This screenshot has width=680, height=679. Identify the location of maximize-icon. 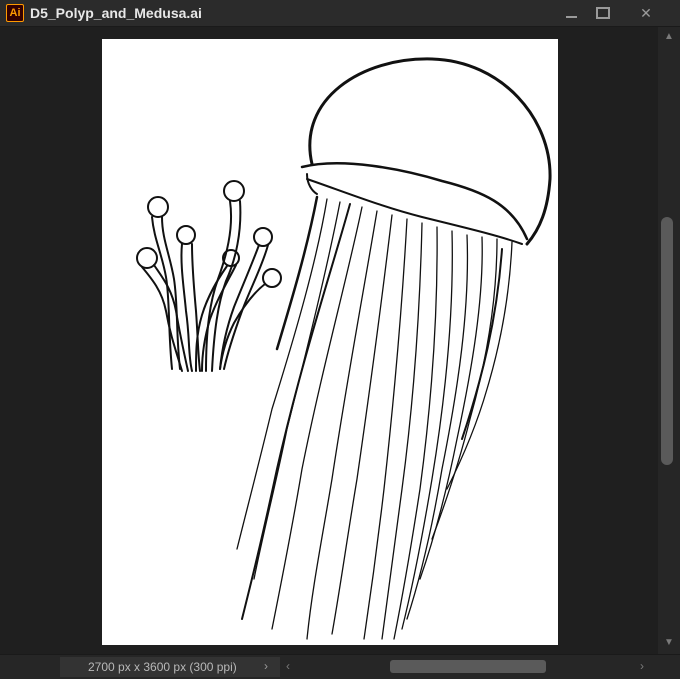
(603, 13).